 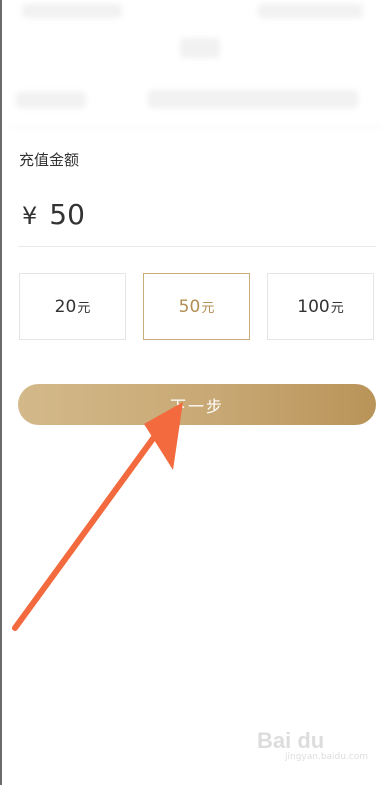 What do you see at coordinates (97, 516) in the screenshot?
I see `annotation-arrow-icon` at bounding box center [97, 516].